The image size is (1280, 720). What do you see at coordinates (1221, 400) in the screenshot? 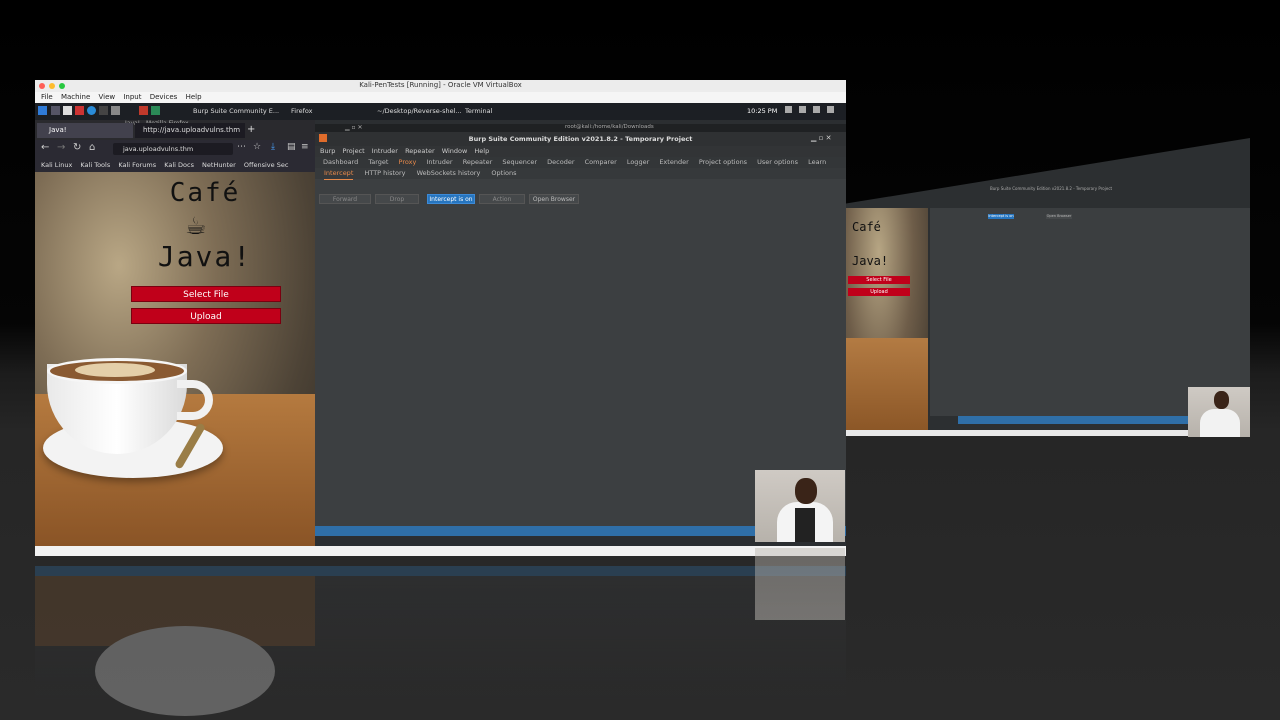
I see `right-person-head` at bounding box center [1221, 400].